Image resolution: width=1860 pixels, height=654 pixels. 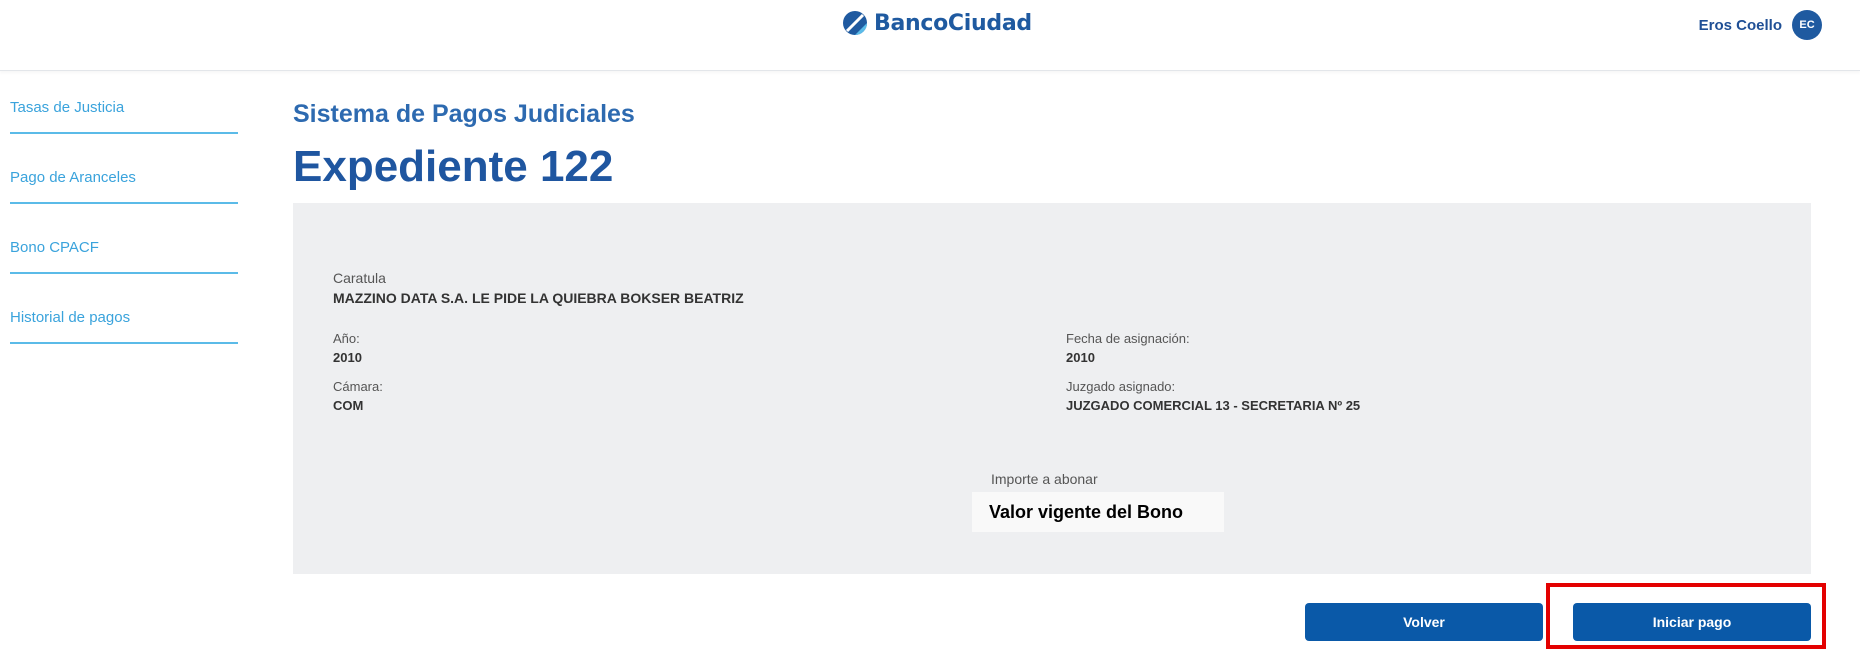 What do you see at coordinates (124, 187) in the screenshot?
I see `sidebar-item-pago-de-aranceles: Pago de Aranceles` at bounding box center [124, 187].